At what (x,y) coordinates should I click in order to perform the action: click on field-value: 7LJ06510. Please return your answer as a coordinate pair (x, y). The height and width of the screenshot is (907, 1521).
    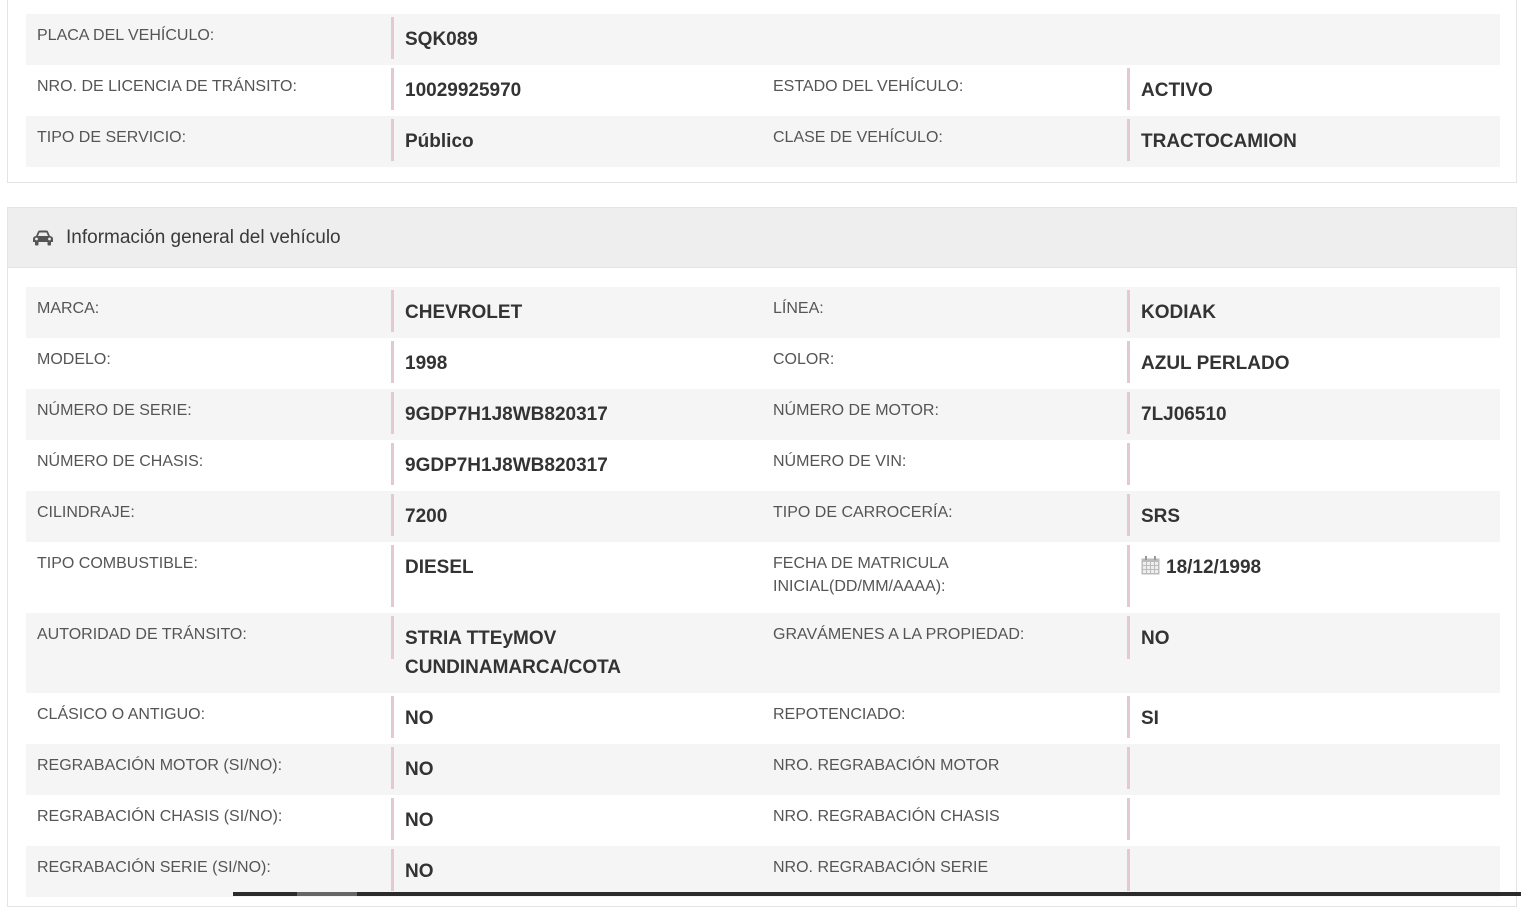
    Looking at the image, I should click on (1312, 413).